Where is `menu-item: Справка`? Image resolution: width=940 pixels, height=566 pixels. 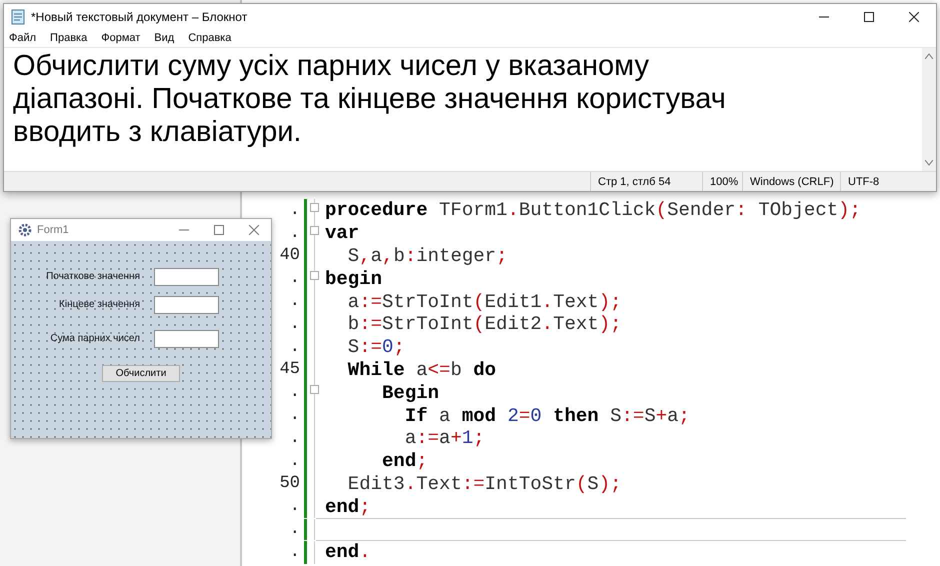 menu-item: Справка is located at coordinates (210, 38).